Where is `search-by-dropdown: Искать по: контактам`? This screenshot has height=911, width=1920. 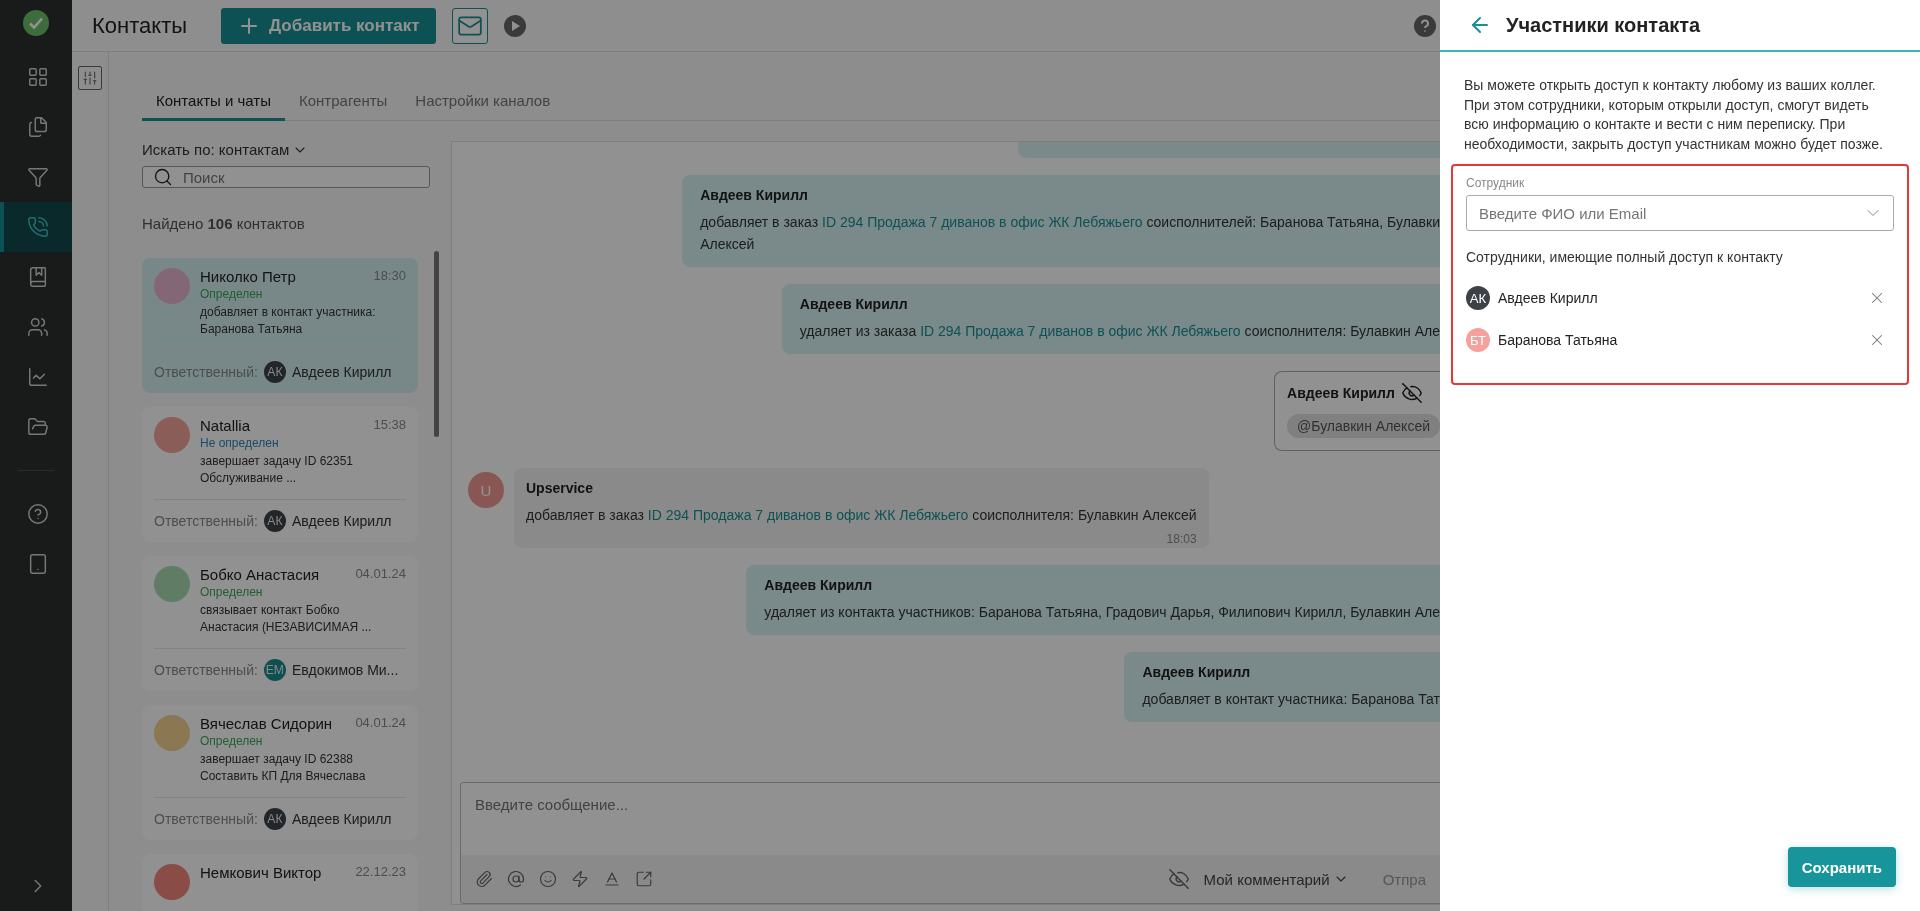 search-by-dropdown: Искать по: контактам is located at coordinates (286, 149).